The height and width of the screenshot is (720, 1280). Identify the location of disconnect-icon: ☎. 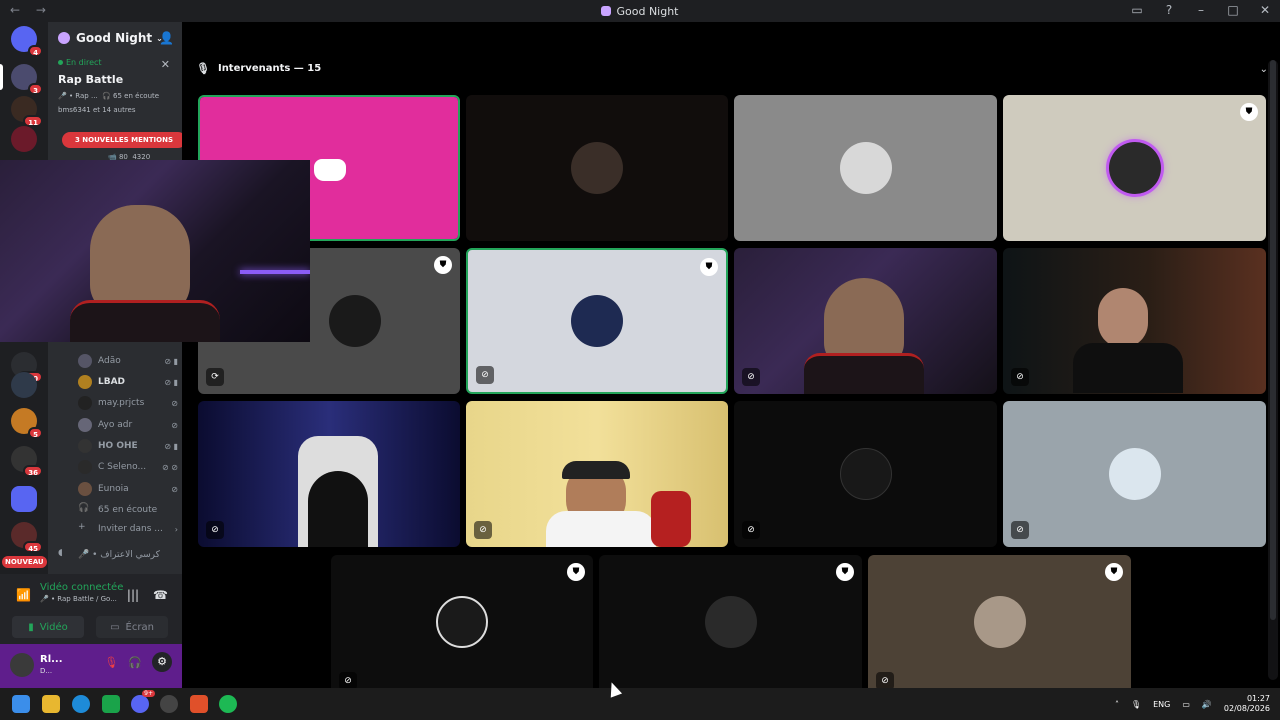
(160, 595).